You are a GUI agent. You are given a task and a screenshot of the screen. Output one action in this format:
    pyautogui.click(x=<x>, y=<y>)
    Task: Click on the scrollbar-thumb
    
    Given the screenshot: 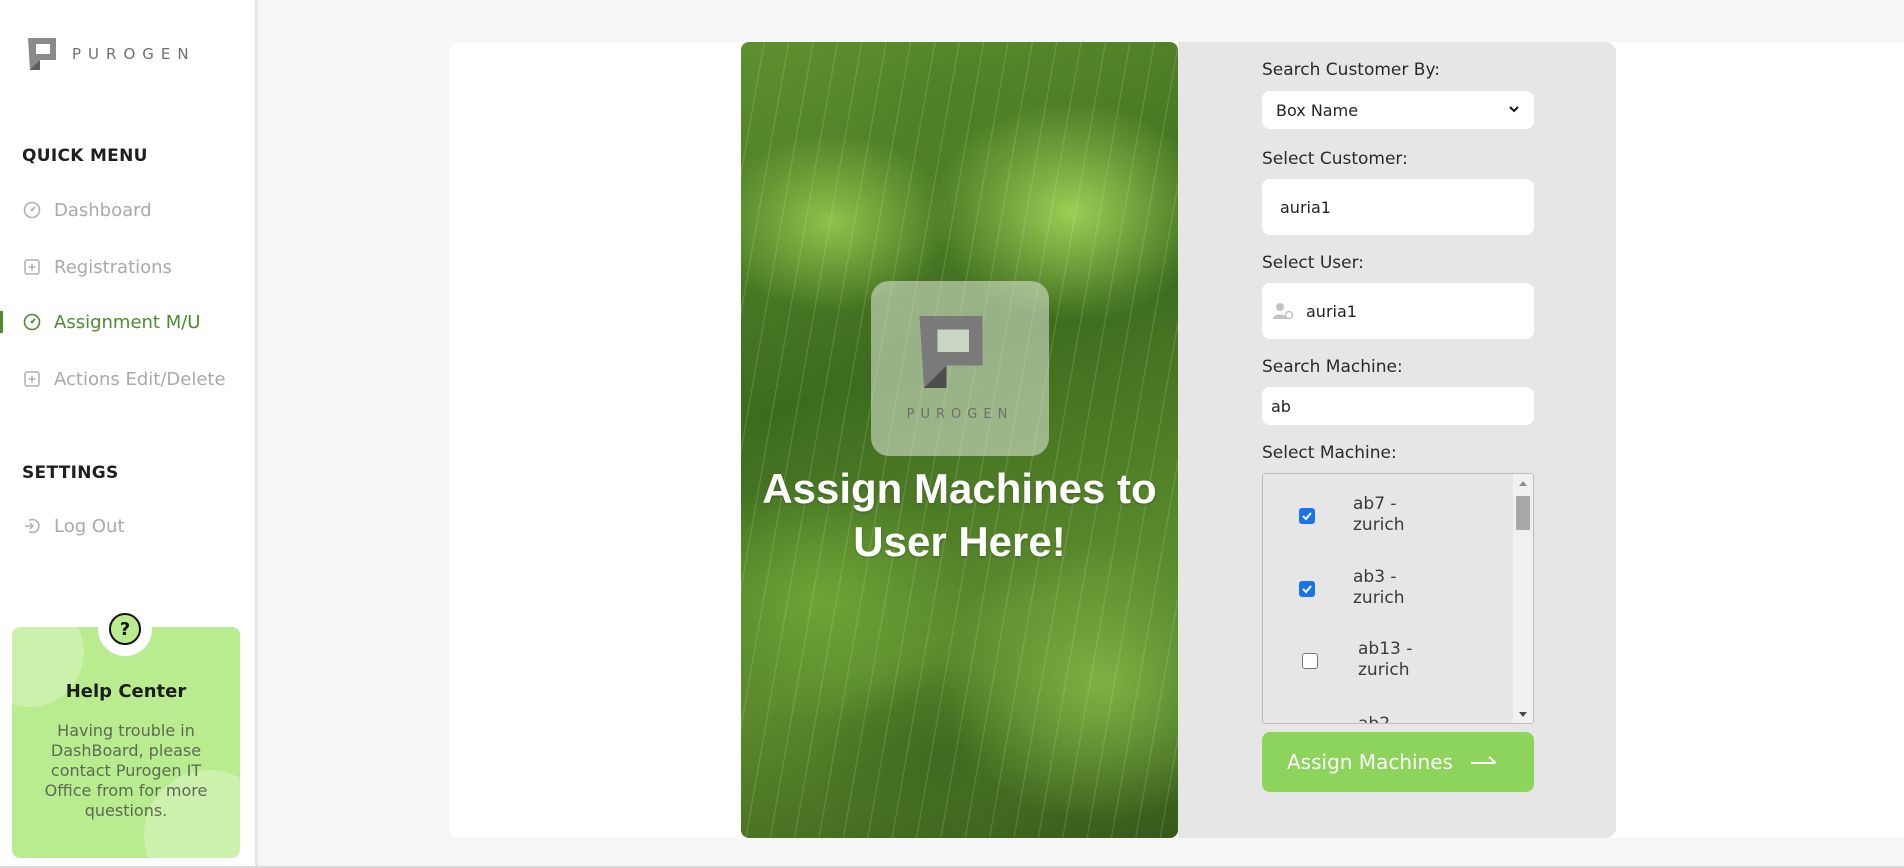 What is the action you would take?
    pyautogui.click(x=1523, y=513)
    